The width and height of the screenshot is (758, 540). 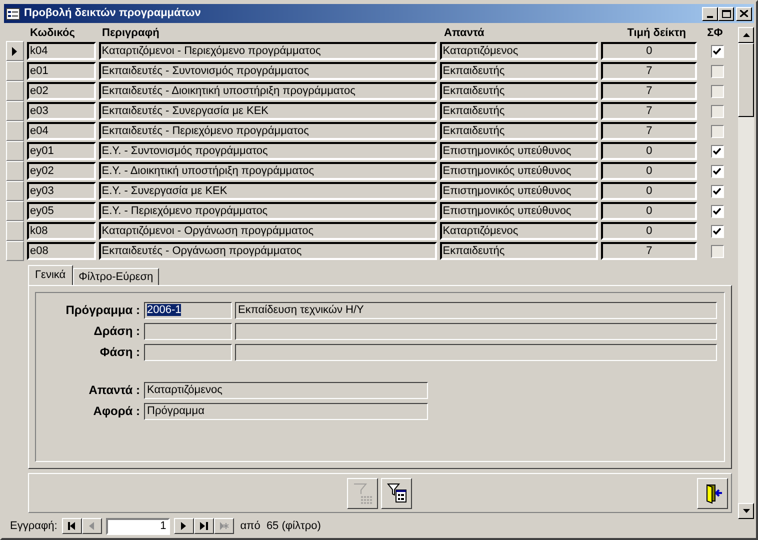 What do you see at coordinates (61, 231) in the screenshot?
I see `table-cell: k08` at bounding box center [61, 231].